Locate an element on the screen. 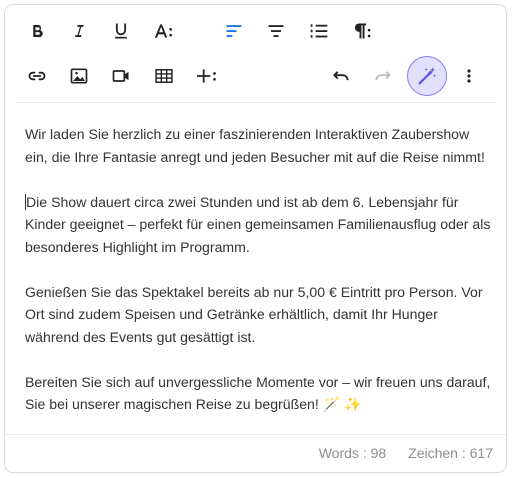  link-icon is located at coordinates (37, 76).